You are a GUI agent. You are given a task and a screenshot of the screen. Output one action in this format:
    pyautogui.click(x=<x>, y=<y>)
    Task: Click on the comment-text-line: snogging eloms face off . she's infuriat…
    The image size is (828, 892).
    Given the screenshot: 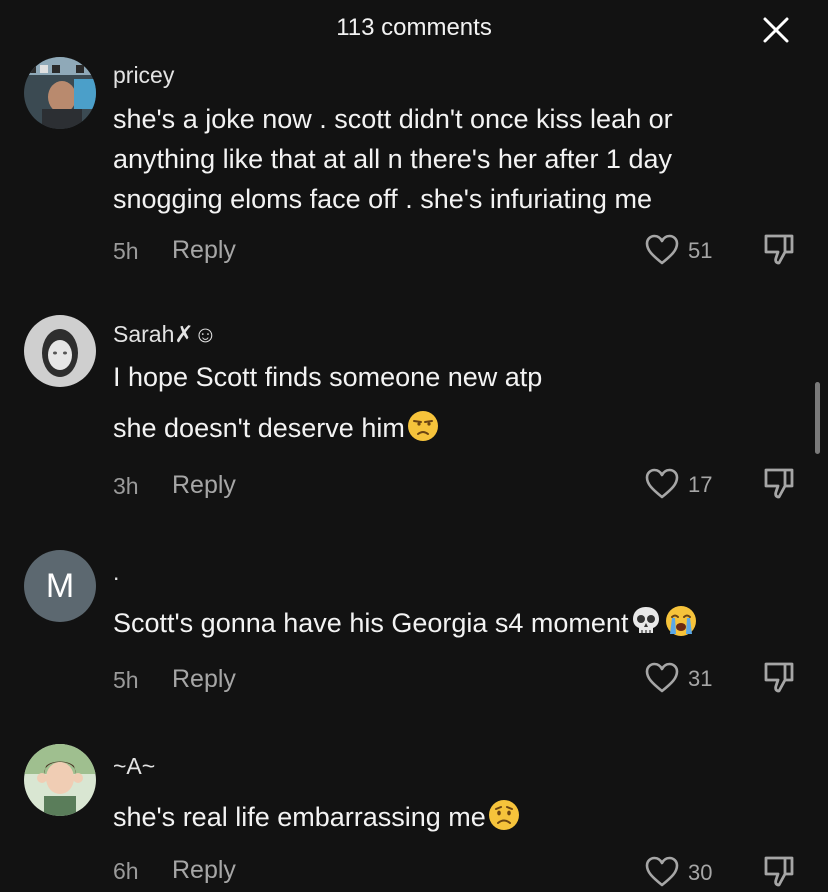 What is the action you would take?
    pyautogui.click(x=382, y=199)
    